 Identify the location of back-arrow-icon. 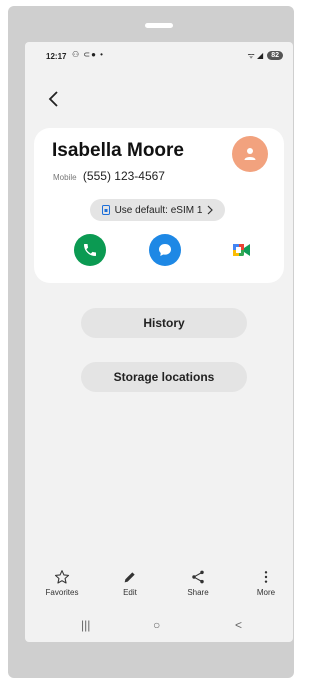
(53, 99).